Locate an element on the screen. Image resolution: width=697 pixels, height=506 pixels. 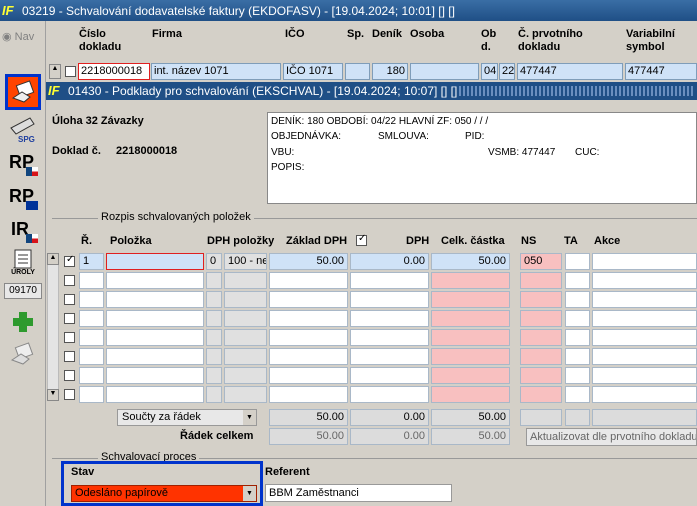
grid-cell-celk: 50.00 is located at coordinates (470, 261).